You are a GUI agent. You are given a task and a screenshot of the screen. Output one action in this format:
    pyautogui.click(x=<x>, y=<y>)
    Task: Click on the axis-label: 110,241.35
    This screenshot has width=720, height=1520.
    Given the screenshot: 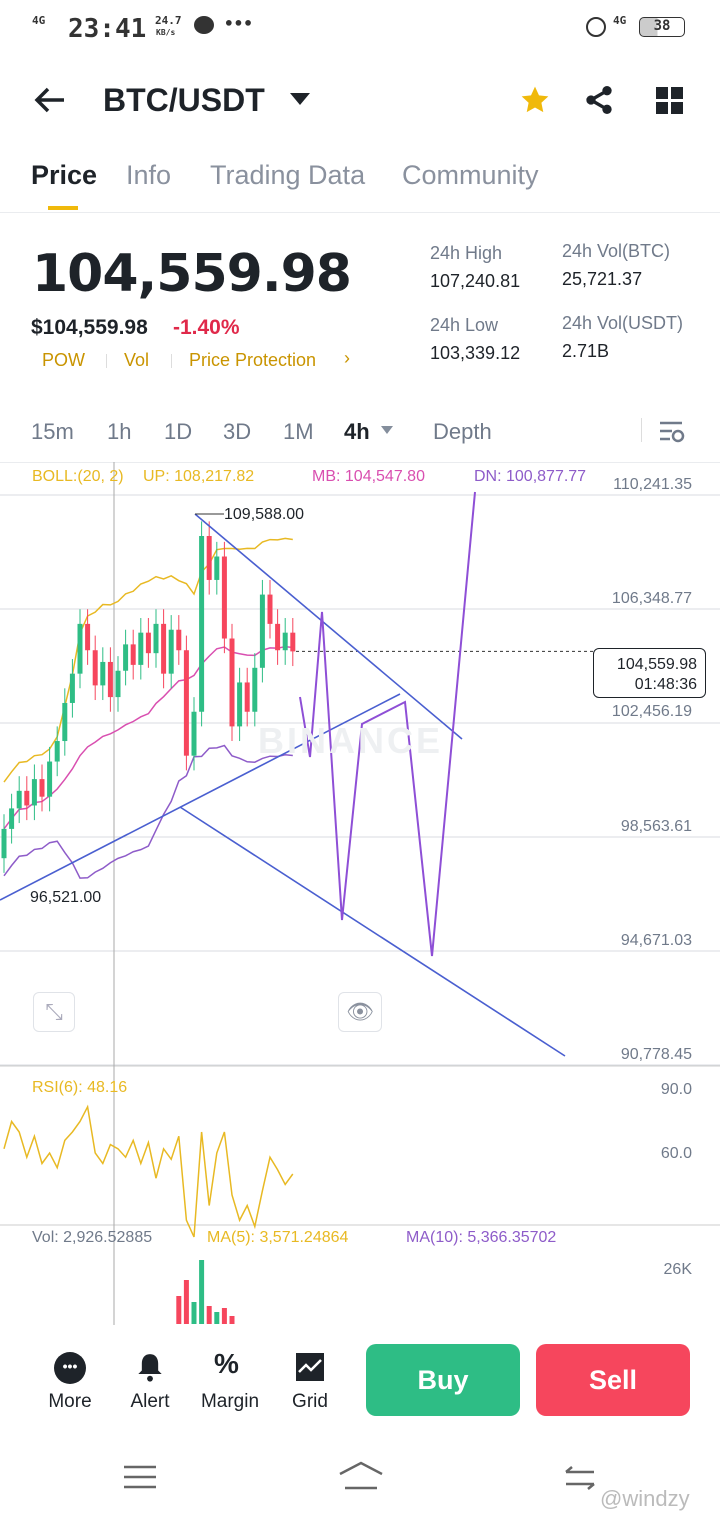 What is the action you would take?
    pyautogui.click(x=652, y=484)
    